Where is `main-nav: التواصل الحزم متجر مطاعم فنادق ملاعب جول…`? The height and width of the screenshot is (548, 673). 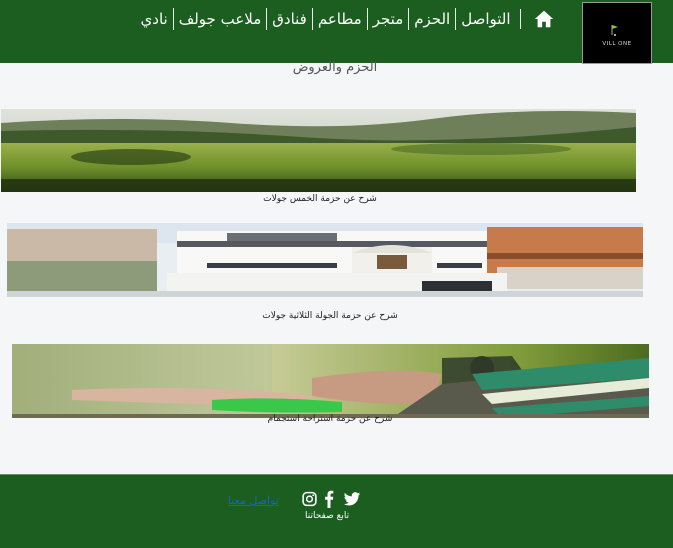
main-nav: التواصل الحزم متجر مطاعم فنادق ملاعب جول… is located at coordinates (345, 19).